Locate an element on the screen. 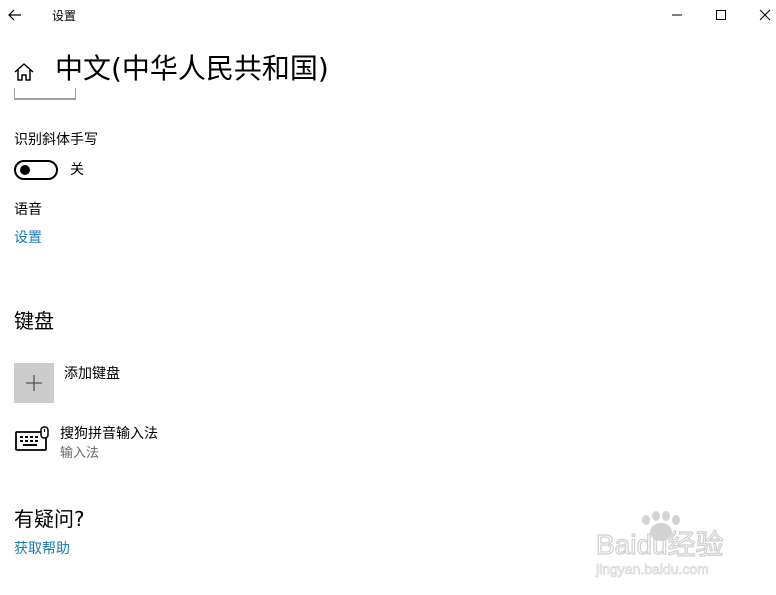  minimize-button is located at coordinates (677, 15).